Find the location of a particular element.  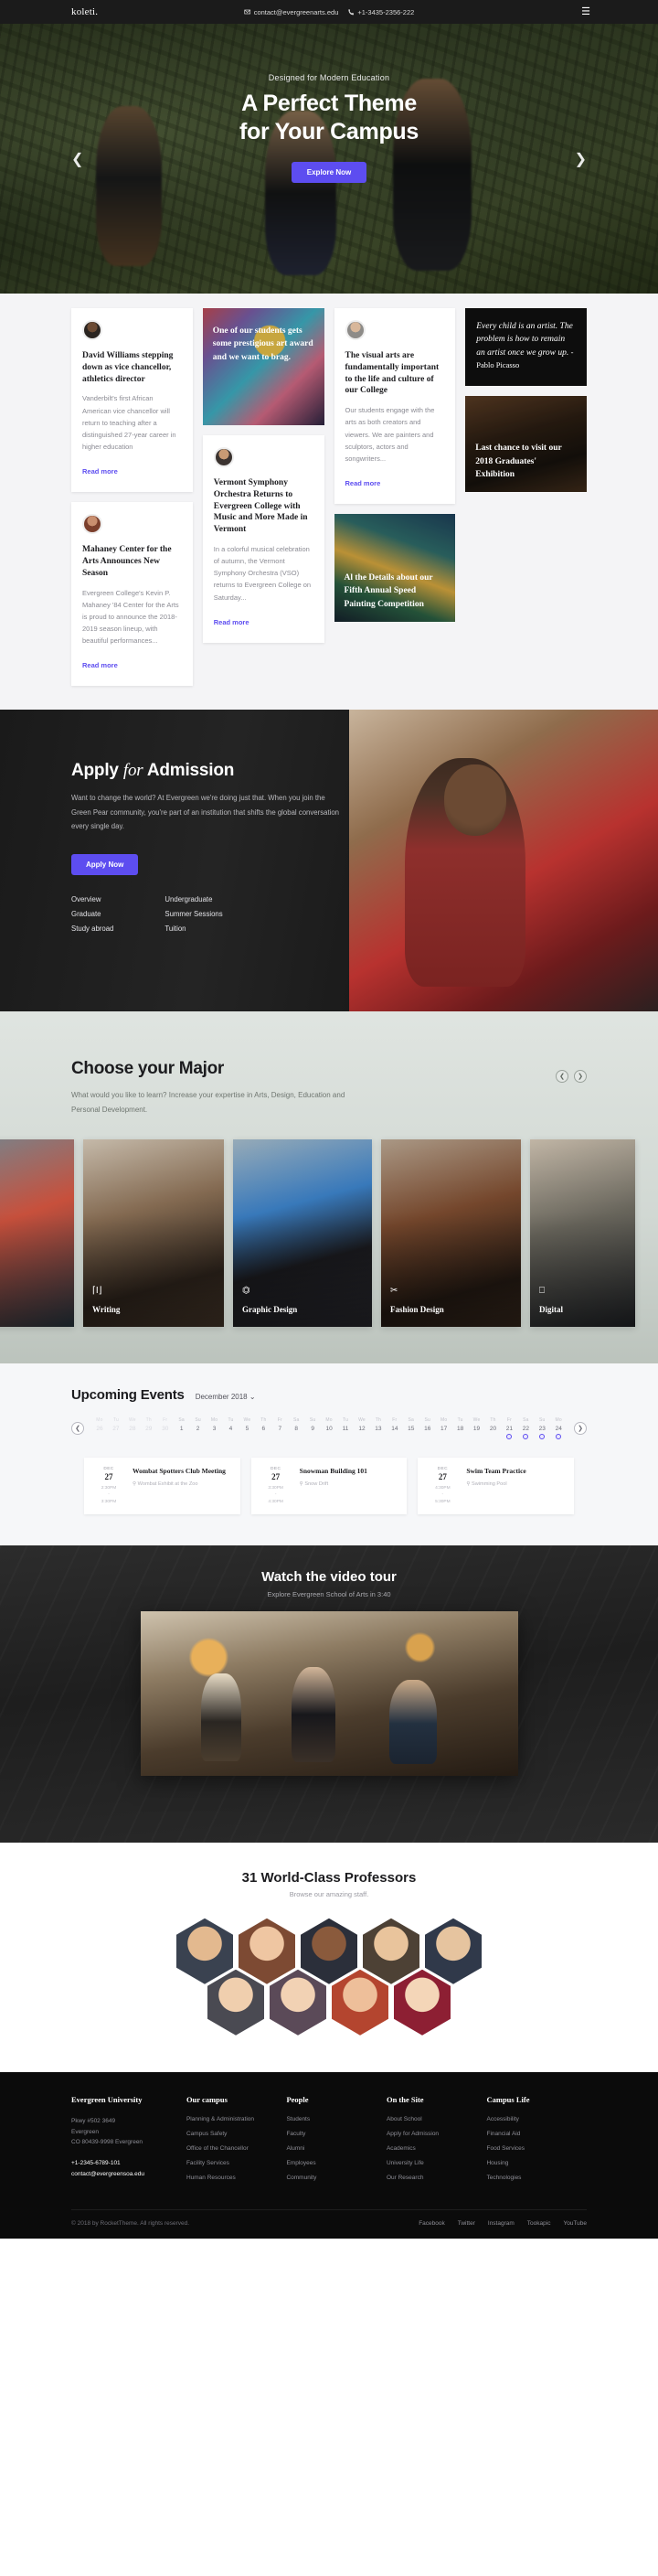

calendar-next-arrow: ❯ is located at coordinates (580, 1429).